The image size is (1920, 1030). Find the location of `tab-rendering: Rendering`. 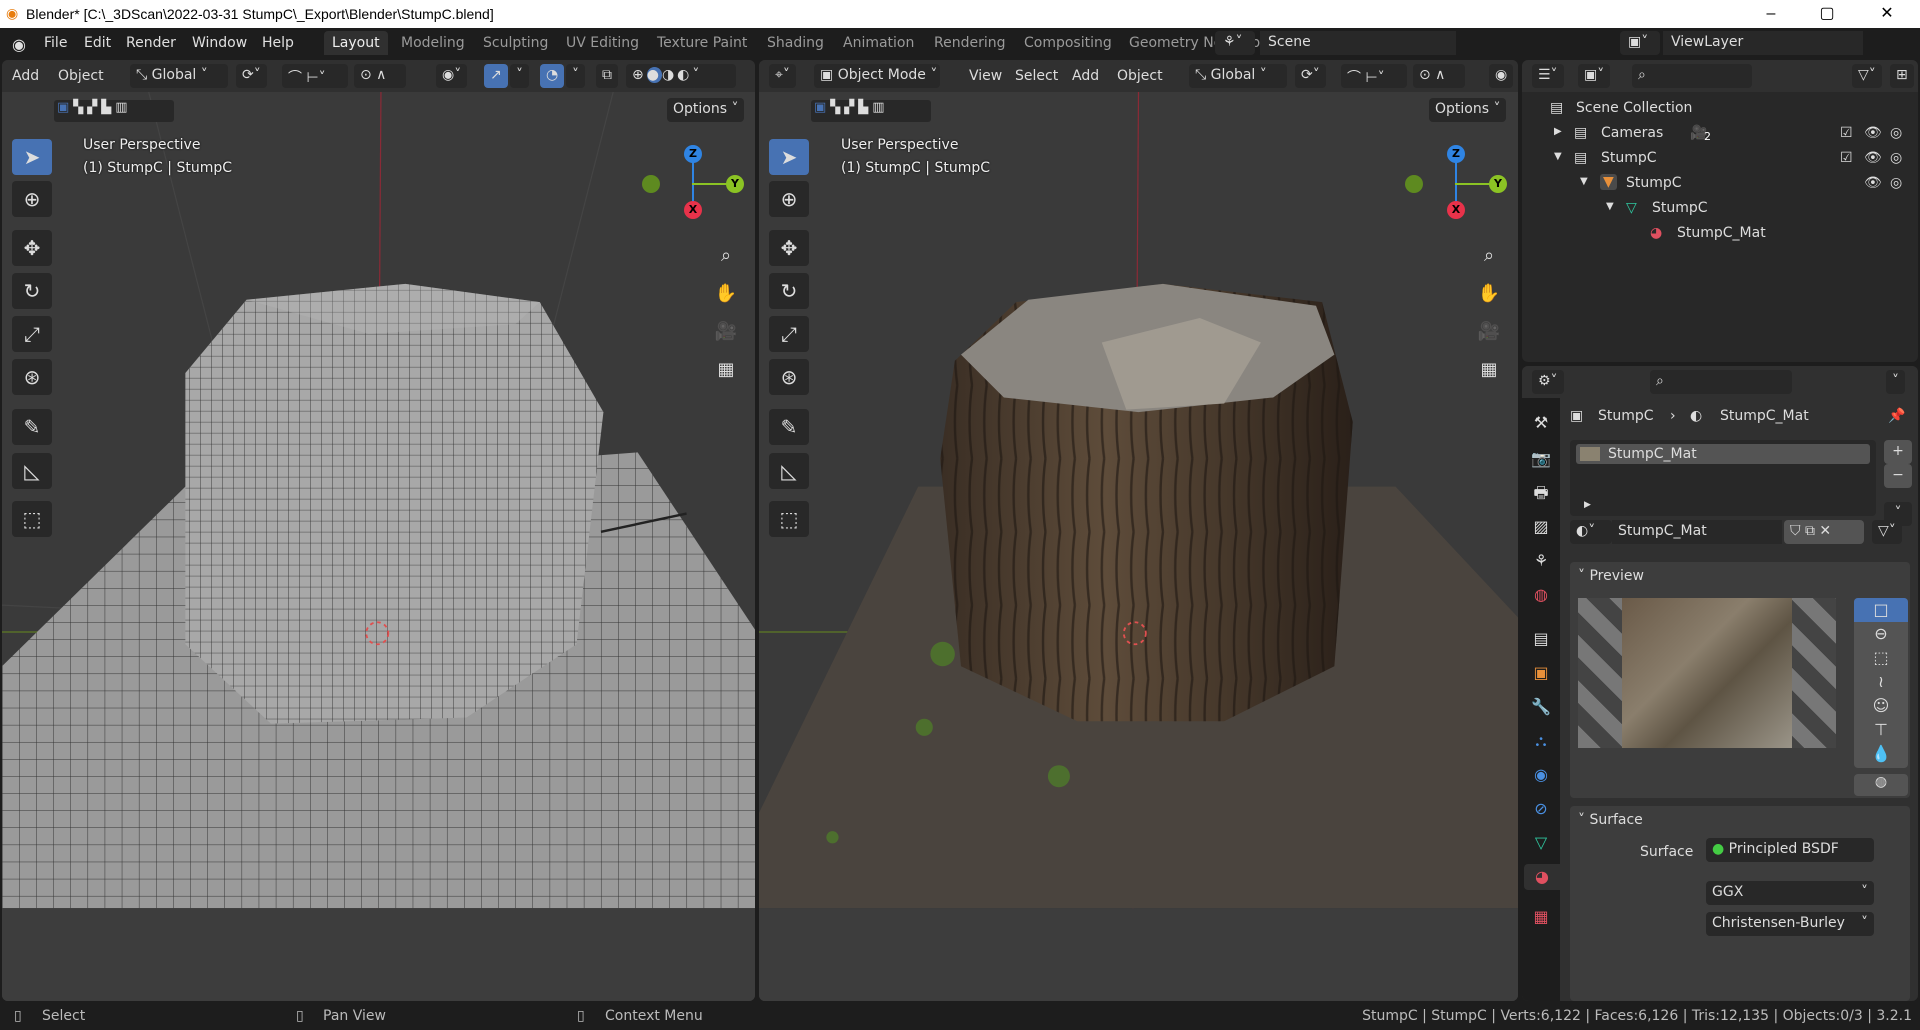

tab-rendering: Rendering is located at coordinates (970, 43).